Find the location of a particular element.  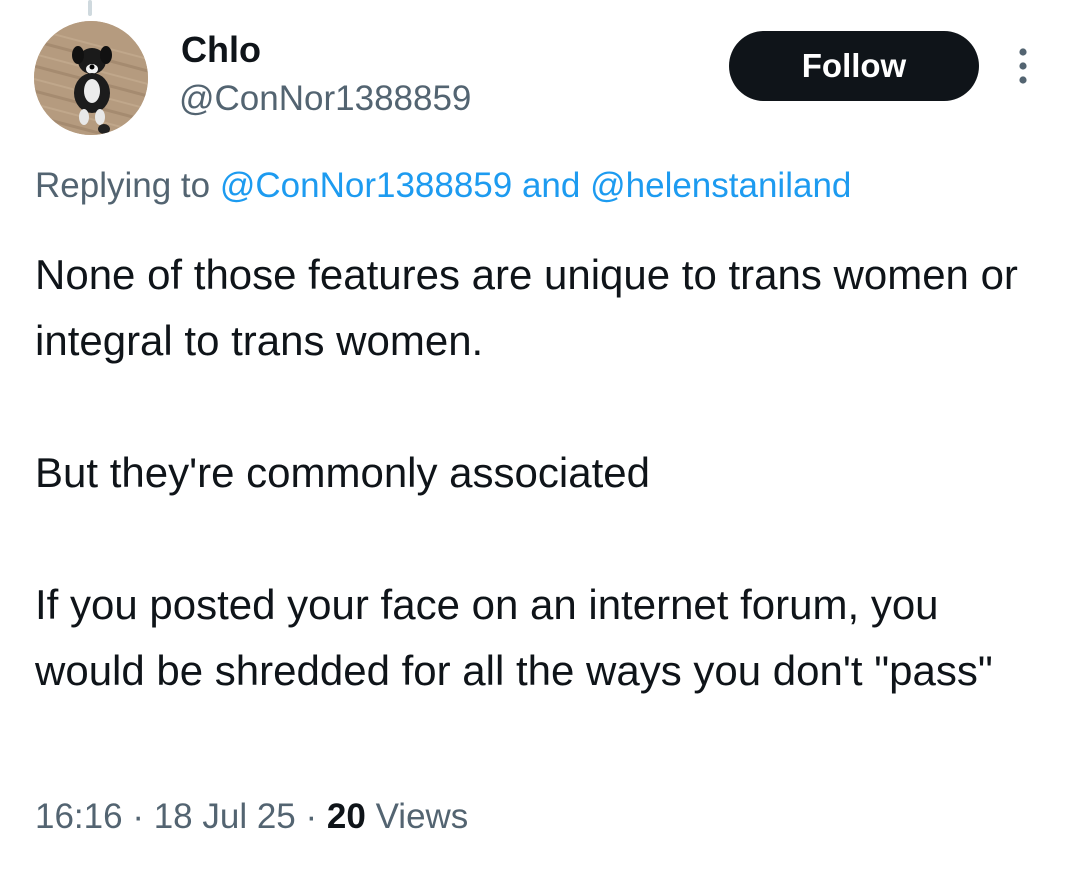

tweet-time: 16:16 is located at coordinates (79, 816).